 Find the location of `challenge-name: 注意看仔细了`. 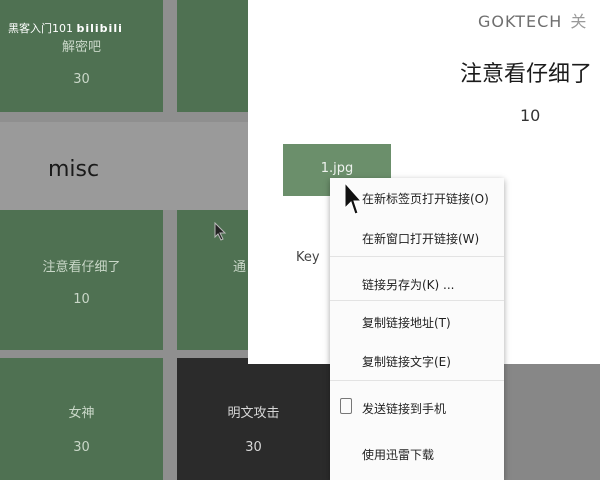

challenge-name: 注意看仔细了 is located at coordinates (81, 267).